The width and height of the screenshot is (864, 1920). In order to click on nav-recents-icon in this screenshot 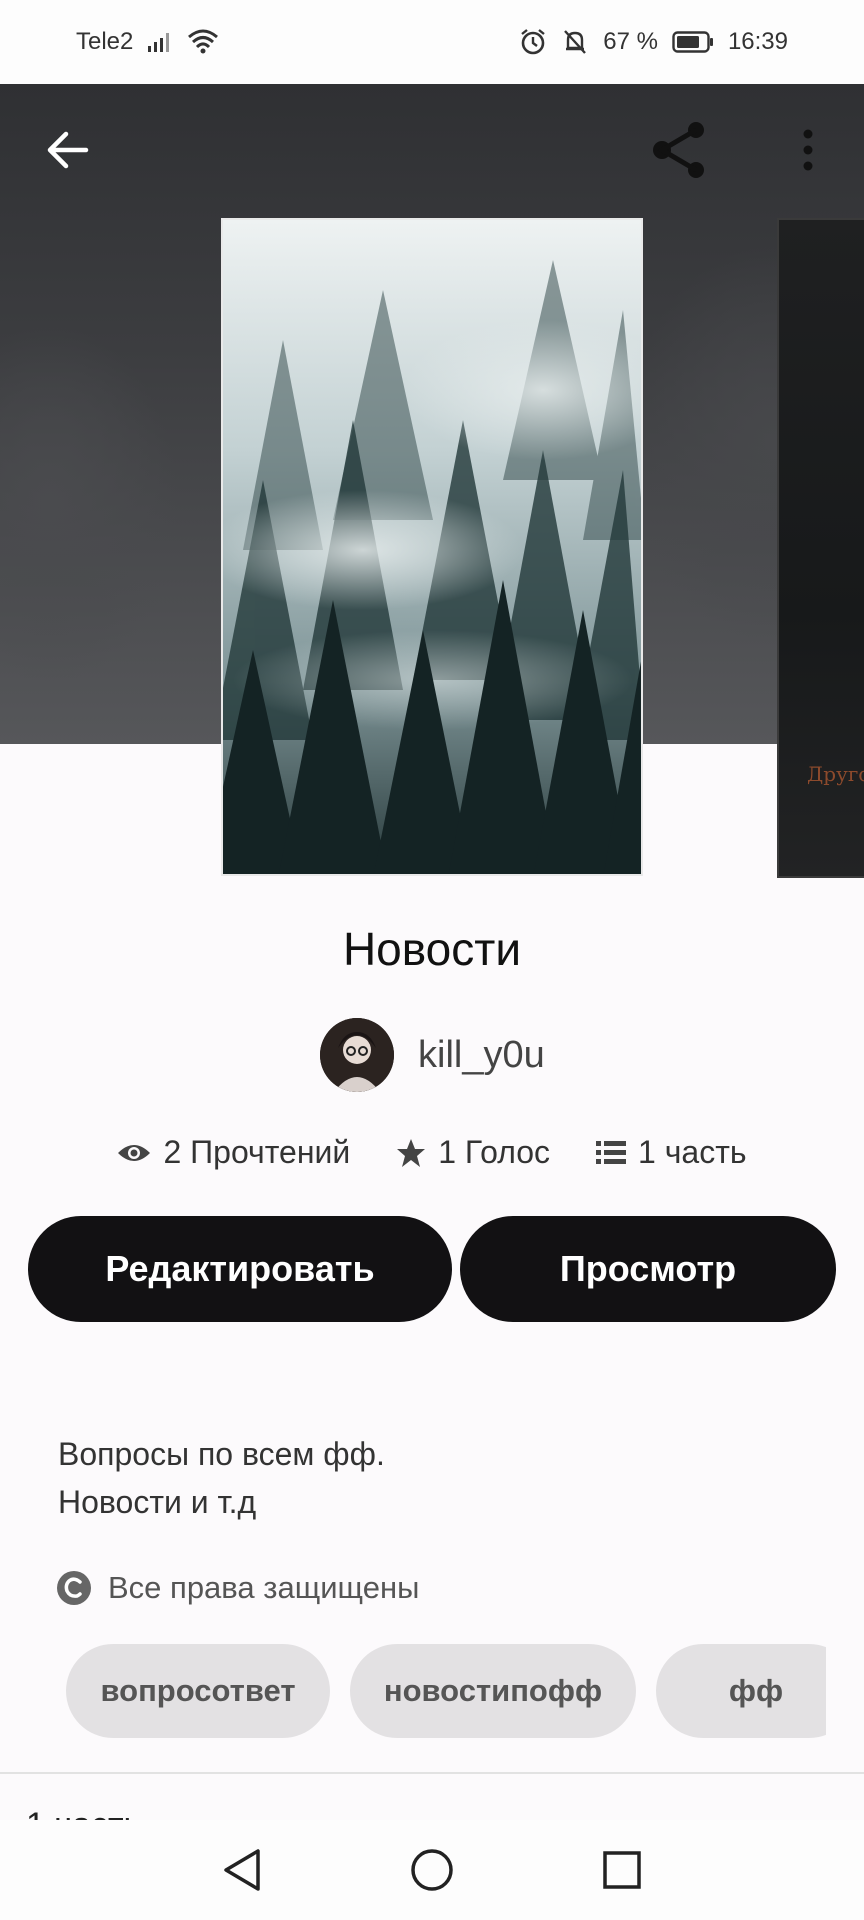, I will do `click(622, 1870)`.